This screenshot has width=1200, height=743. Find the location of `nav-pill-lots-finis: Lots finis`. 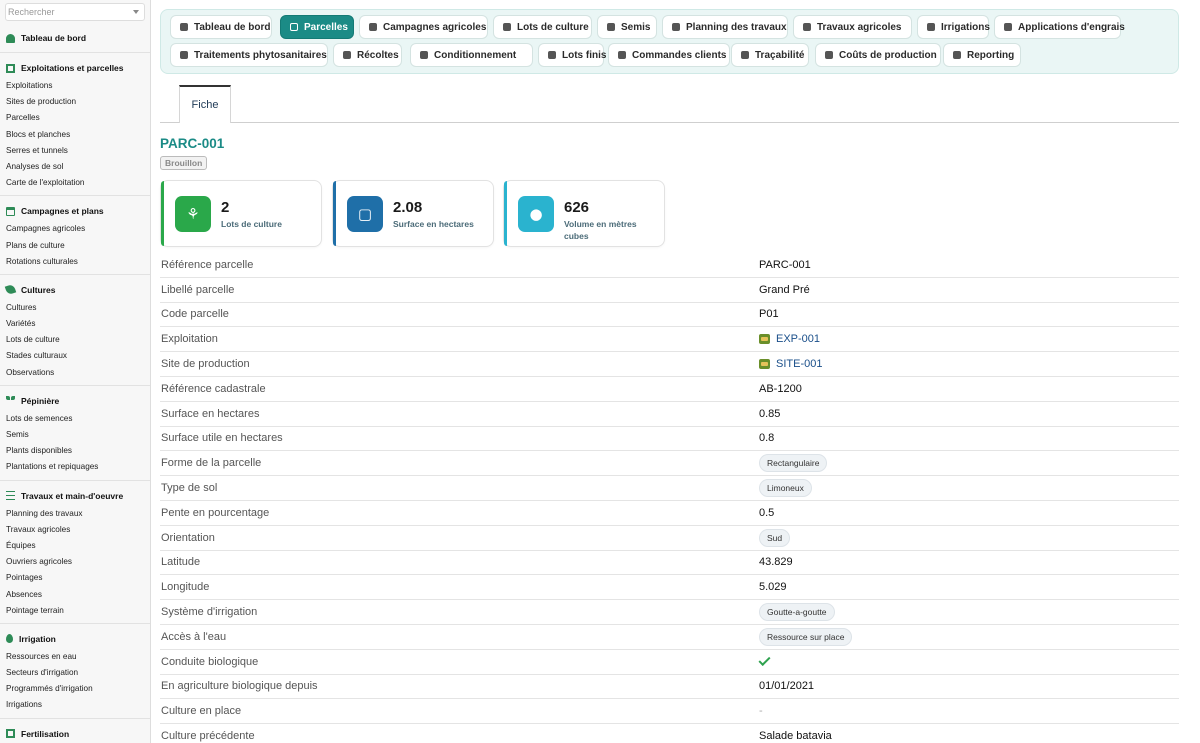

nav-pill-lots-finis: Lots finis is located at coordinates (572, 55).